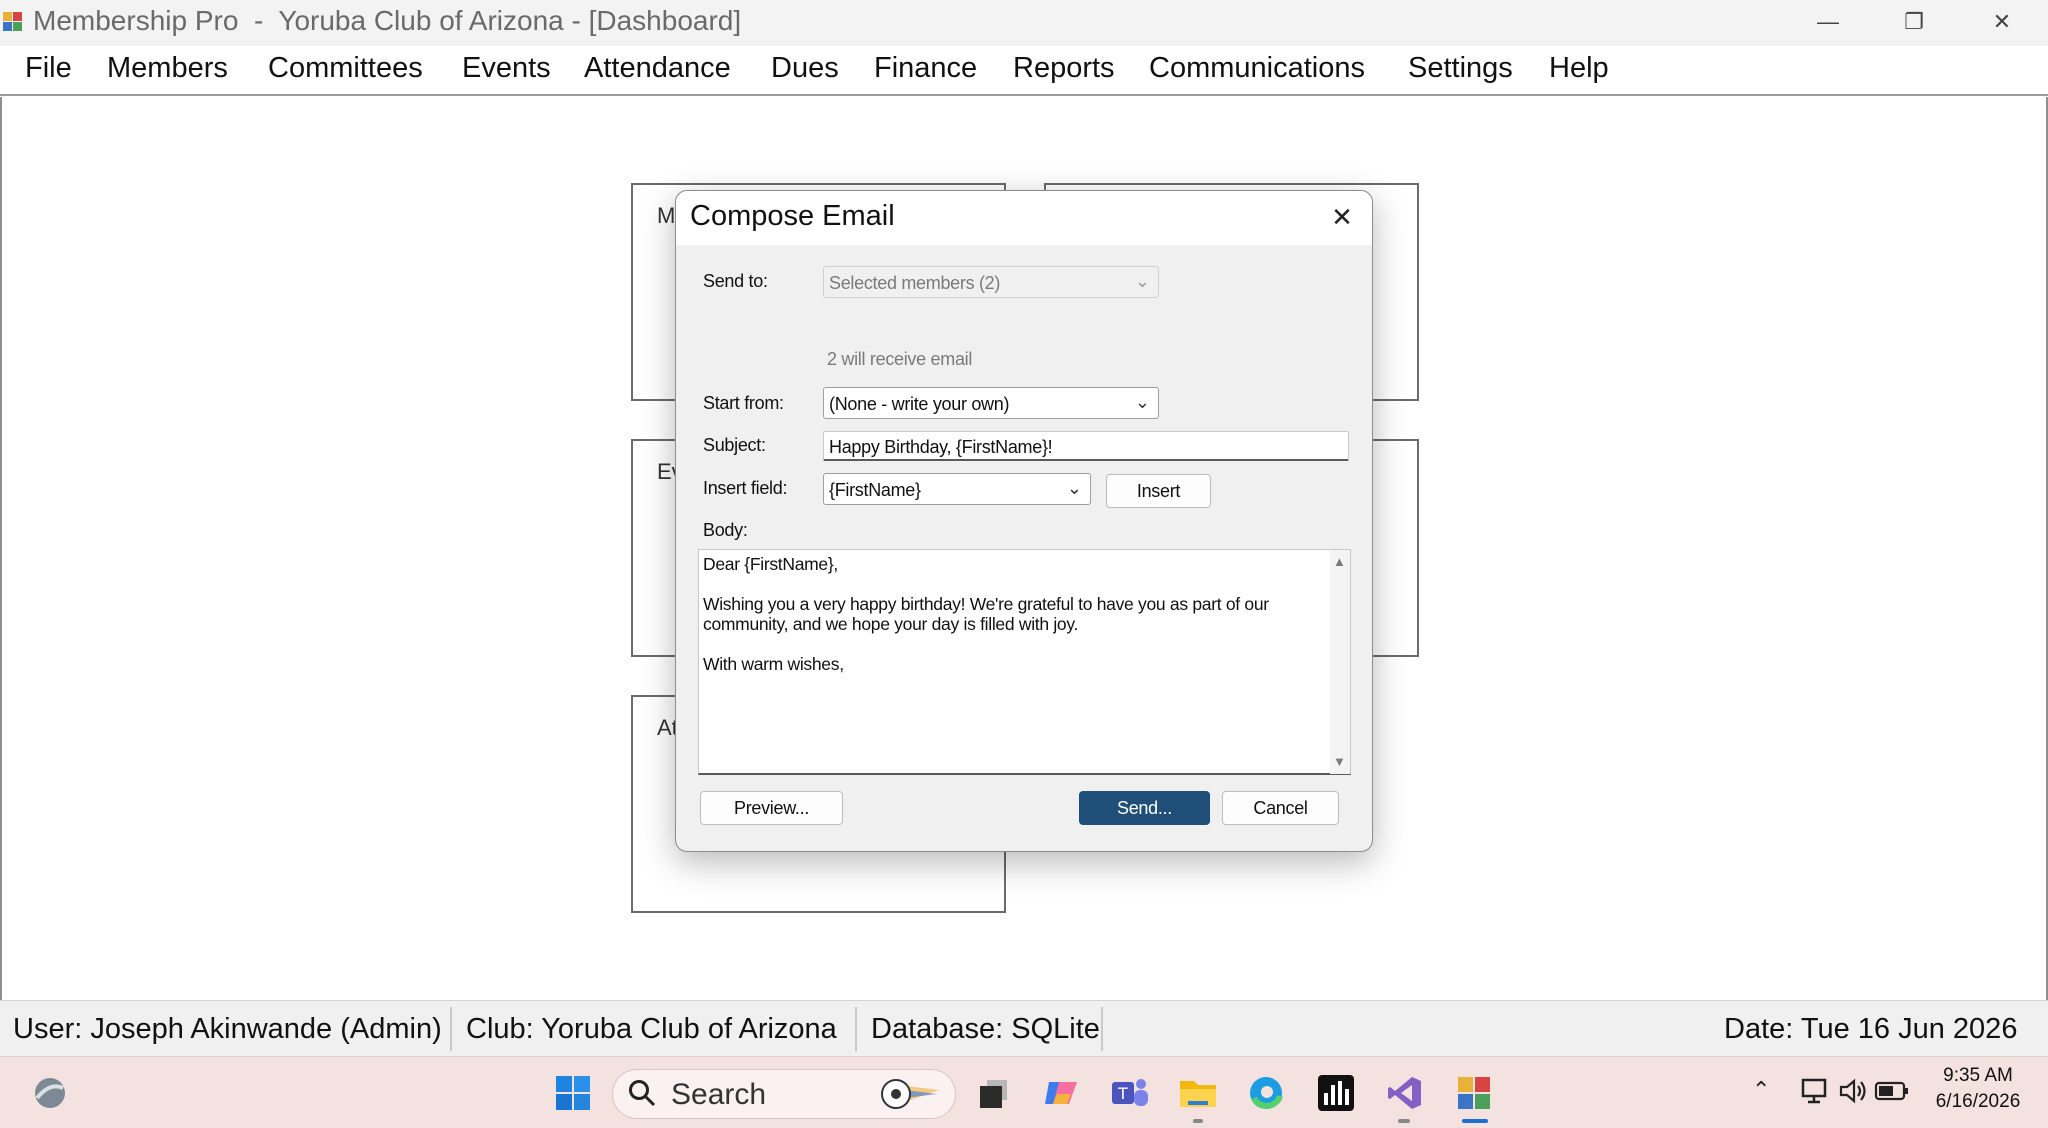 This screenshot has width=2048, height=1128. I want to click on menu-settings: Settings, so click(1460, 68).